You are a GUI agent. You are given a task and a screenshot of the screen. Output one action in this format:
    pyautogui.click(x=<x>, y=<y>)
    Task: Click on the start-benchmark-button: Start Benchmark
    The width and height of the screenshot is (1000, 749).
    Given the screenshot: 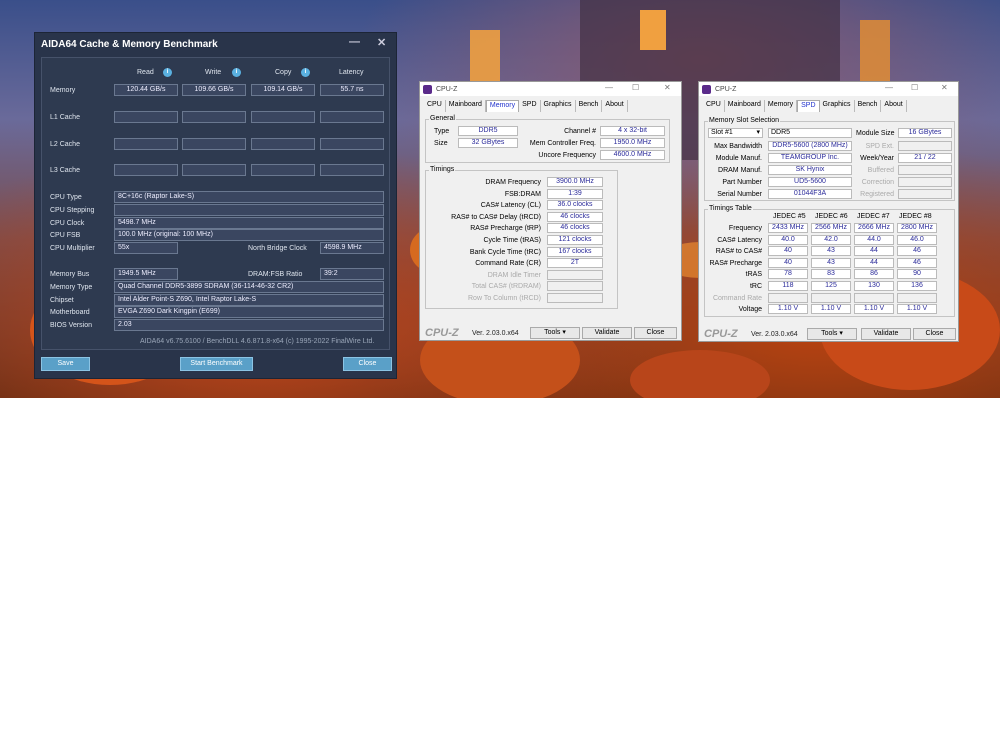 What is the action you would take?
    pyautogui.click(x=216, y=364)
    